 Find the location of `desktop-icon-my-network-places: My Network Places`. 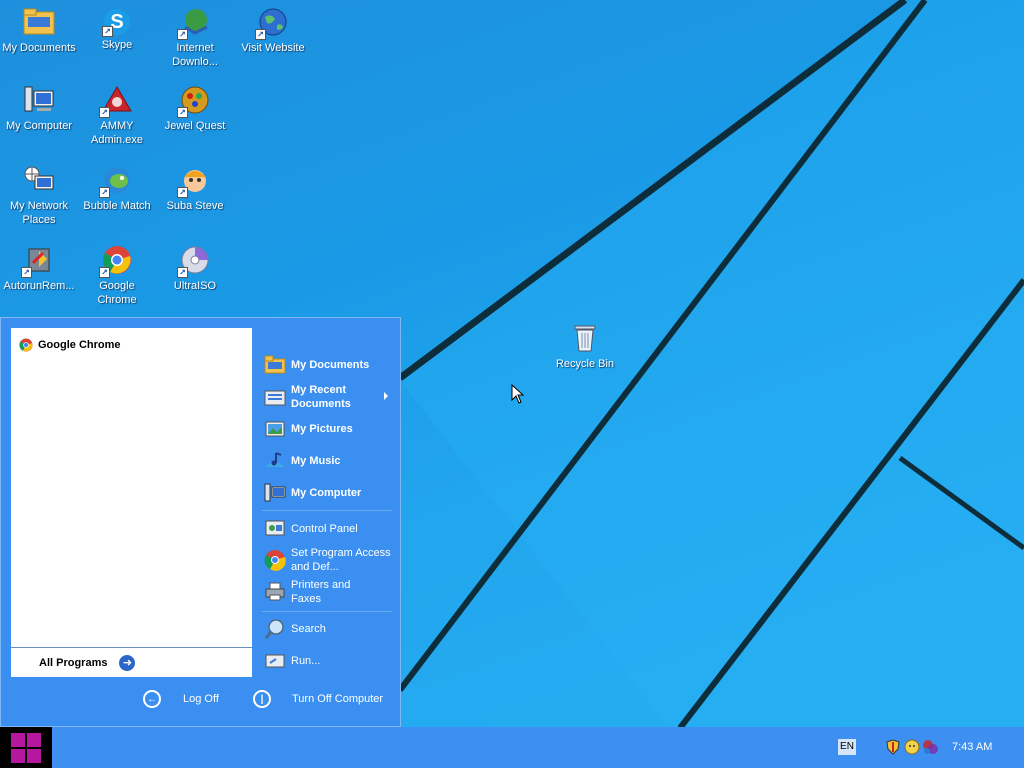

desktop-icon-my-network-places: My Network Places is located at coordinates (39, 195).